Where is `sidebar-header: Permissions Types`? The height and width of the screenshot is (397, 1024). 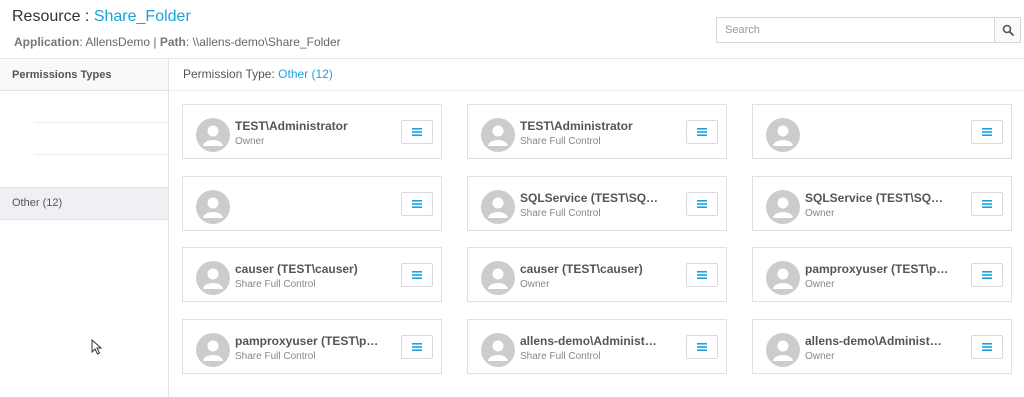
sidebar-header: Permissions Types is located at coordinates (84, 75).